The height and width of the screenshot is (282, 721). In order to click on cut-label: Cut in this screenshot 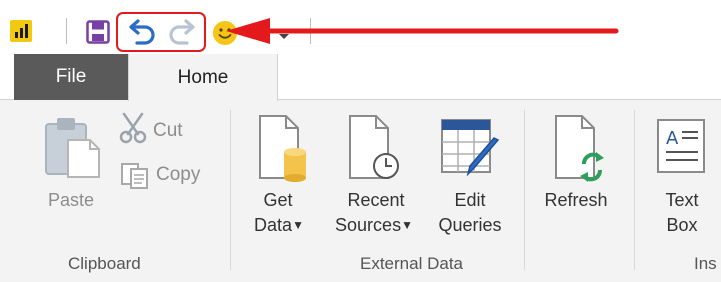, I will do `click(168, 130)`.